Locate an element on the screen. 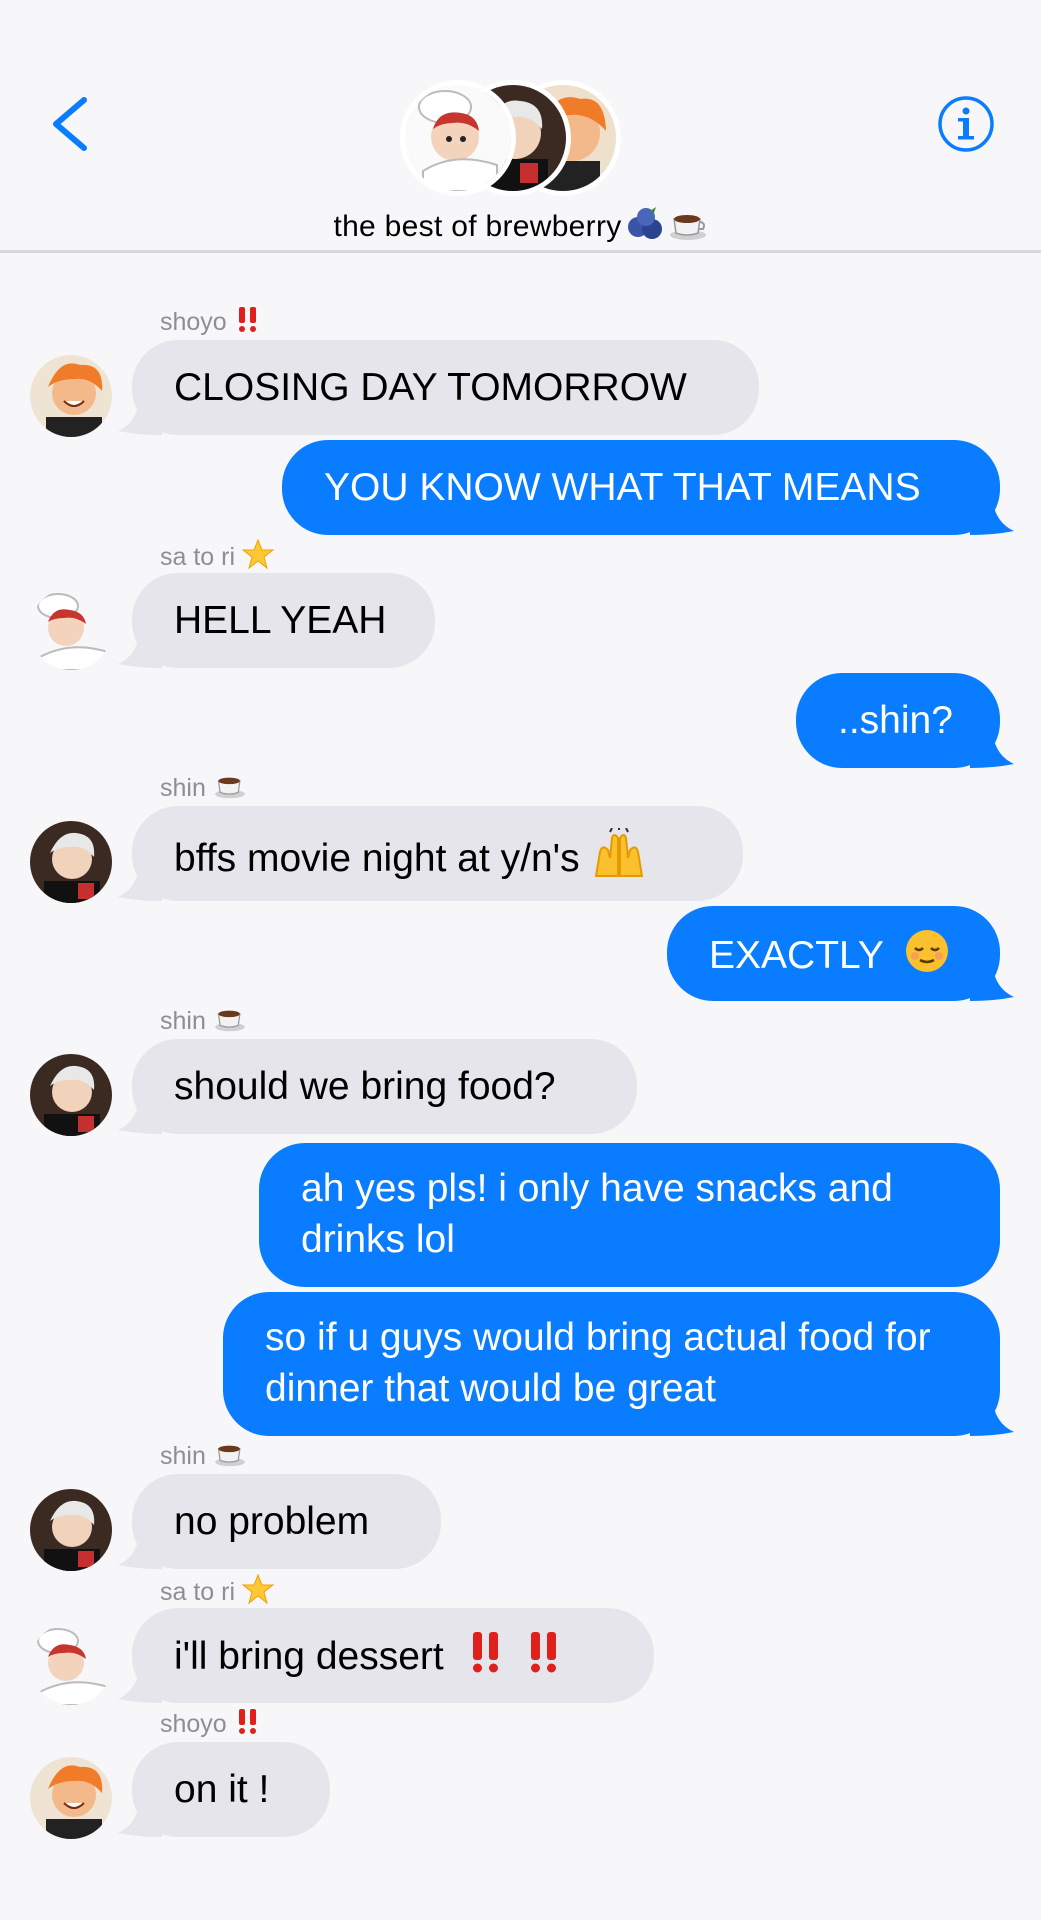 The image size is (1041, 1920). relieved-face-icon is located at coordinates (927, 957).